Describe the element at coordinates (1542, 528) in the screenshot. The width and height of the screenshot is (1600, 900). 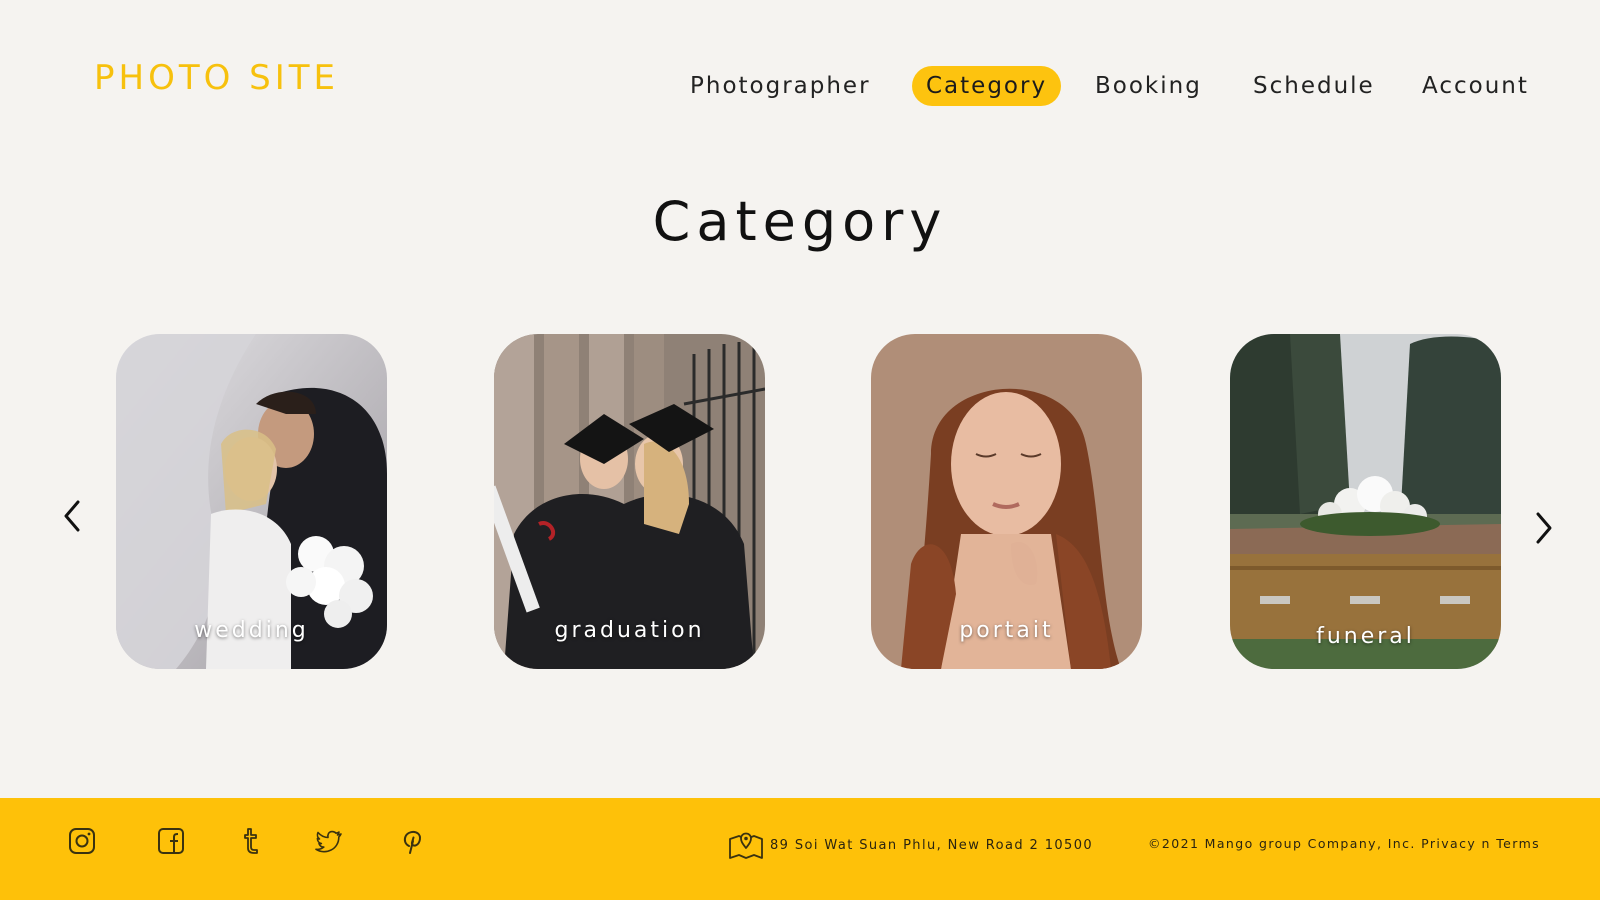
I see `chevron-right-icon` at that location.